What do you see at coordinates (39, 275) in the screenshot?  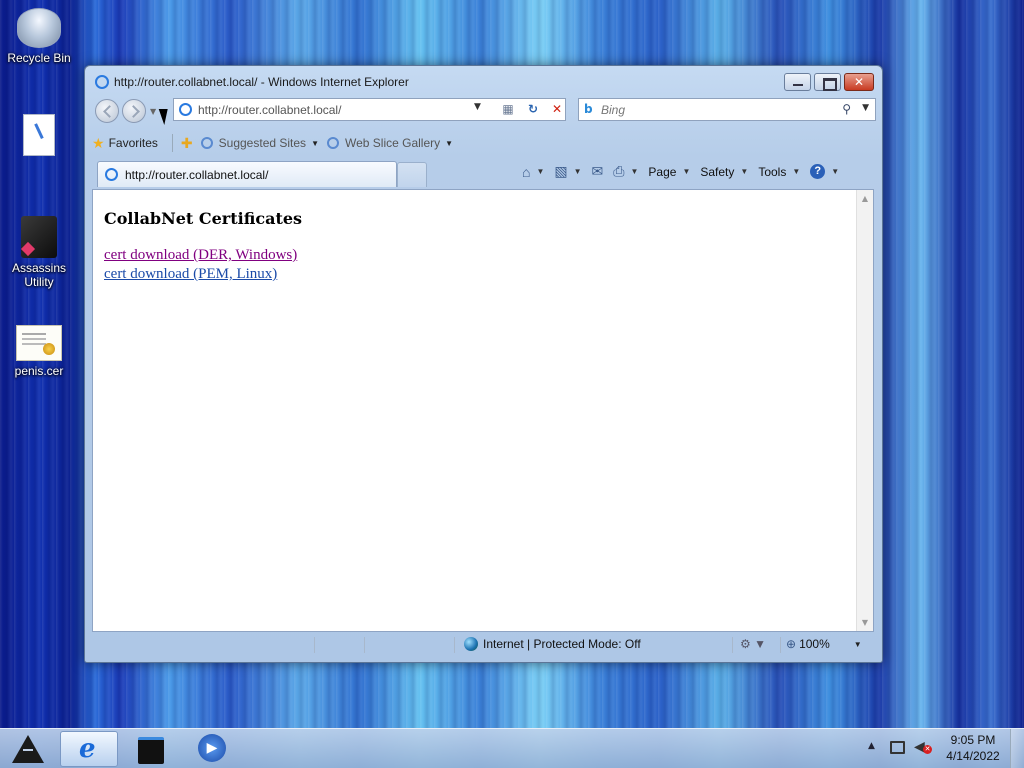 I see `desktop-icon-label: Assassins Utility` at bounding box center [39, 275].